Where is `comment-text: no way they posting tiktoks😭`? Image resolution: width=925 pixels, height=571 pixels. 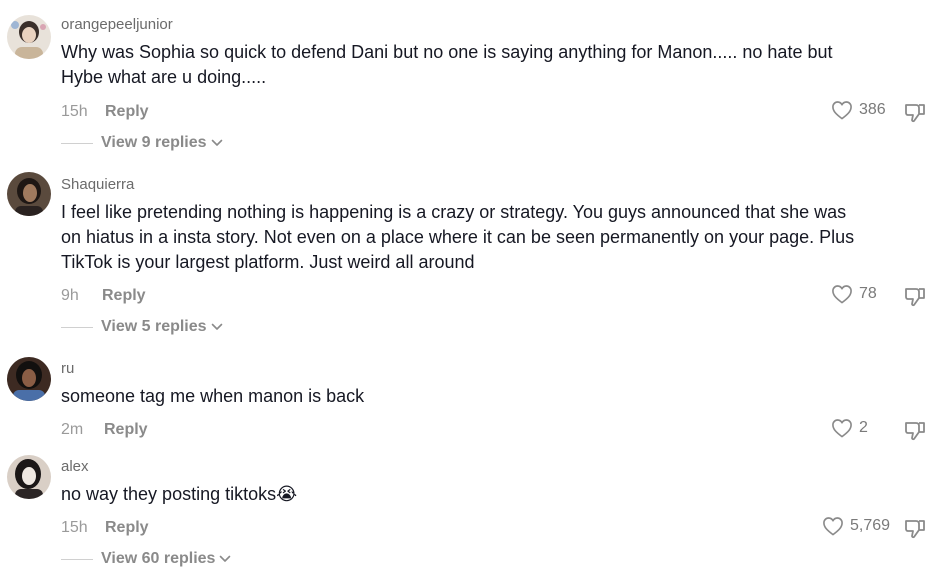
comment-text: no way they posting tiktoks😭 is located at coordinates (179, 494).